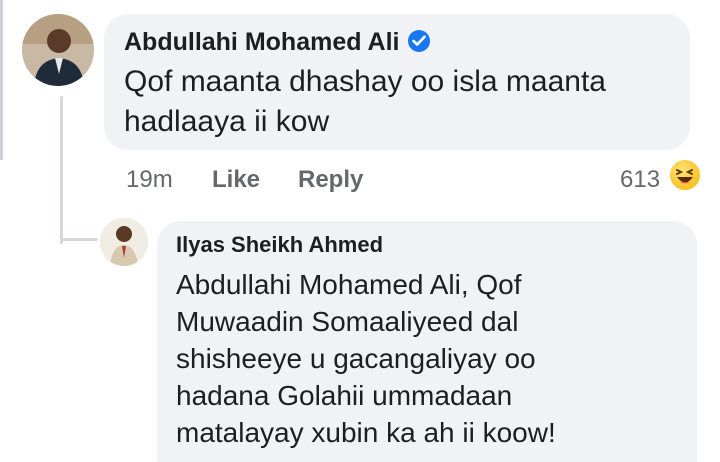 The image size is (720, 462). I want to click on reply-button: Reply, so click(330, 180).